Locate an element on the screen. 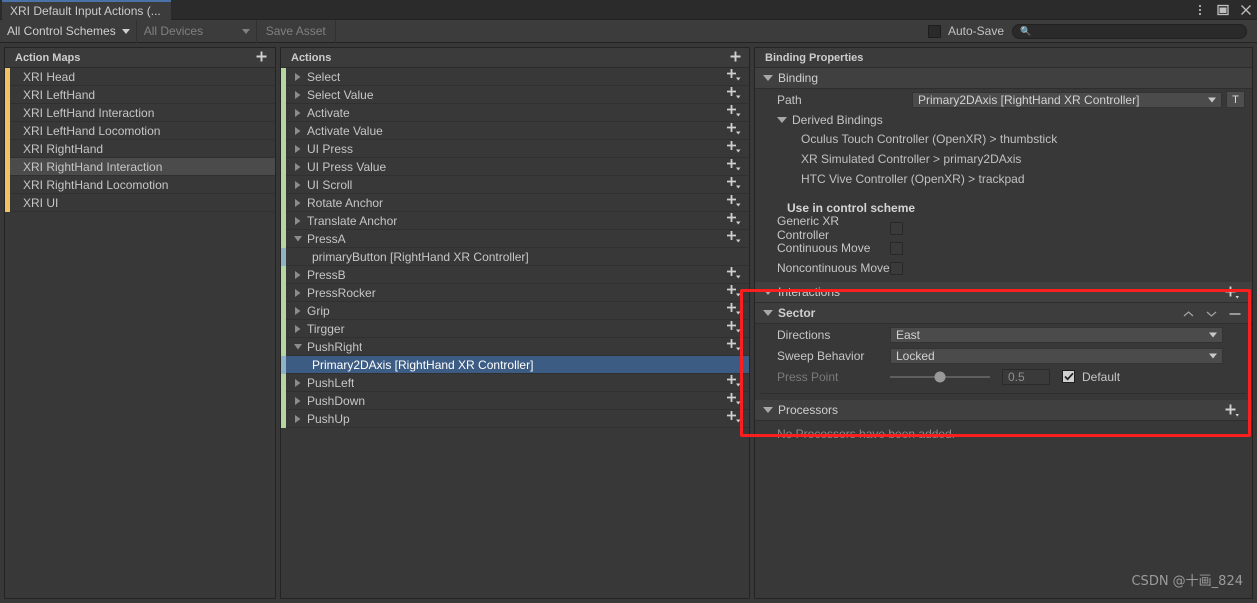 The height and width of the screenshot is (603, 1257). slider-knob is located at coordinates (940, 376).